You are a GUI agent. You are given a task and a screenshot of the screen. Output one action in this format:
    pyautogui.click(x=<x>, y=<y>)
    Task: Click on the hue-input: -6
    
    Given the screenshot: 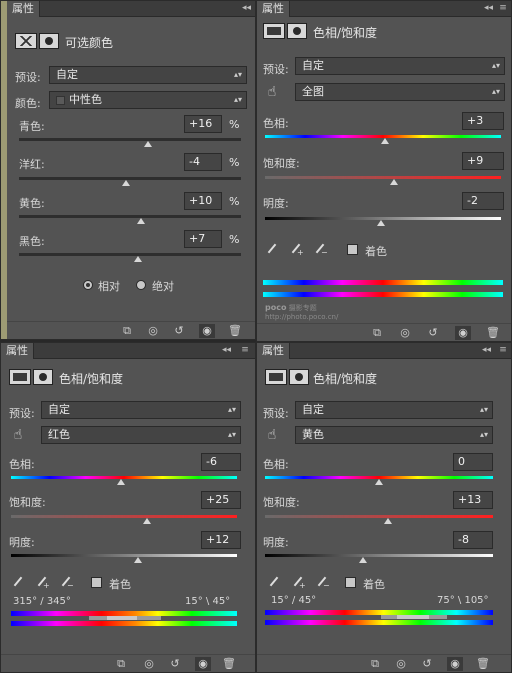 What is the action you would take?
    pyautogui.click(x=221, y=462)
    